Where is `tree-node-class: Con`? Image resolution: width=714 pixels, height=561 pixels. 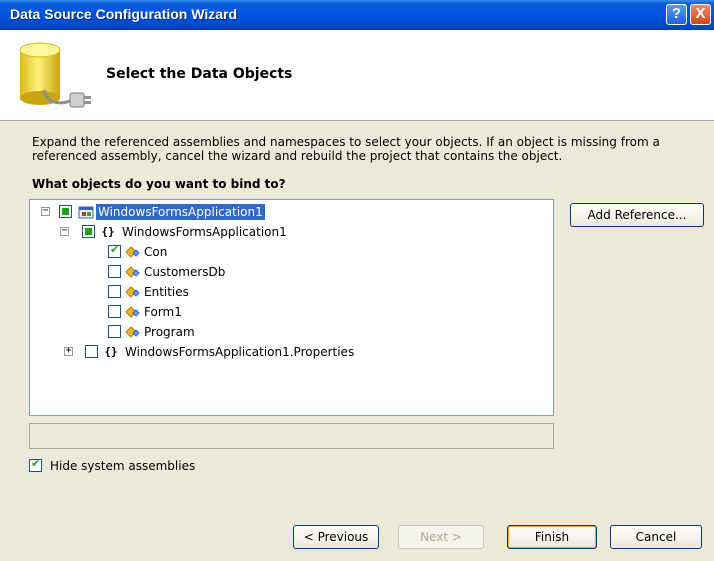 tree-node-class: Con is located at coordinates (130, 252).